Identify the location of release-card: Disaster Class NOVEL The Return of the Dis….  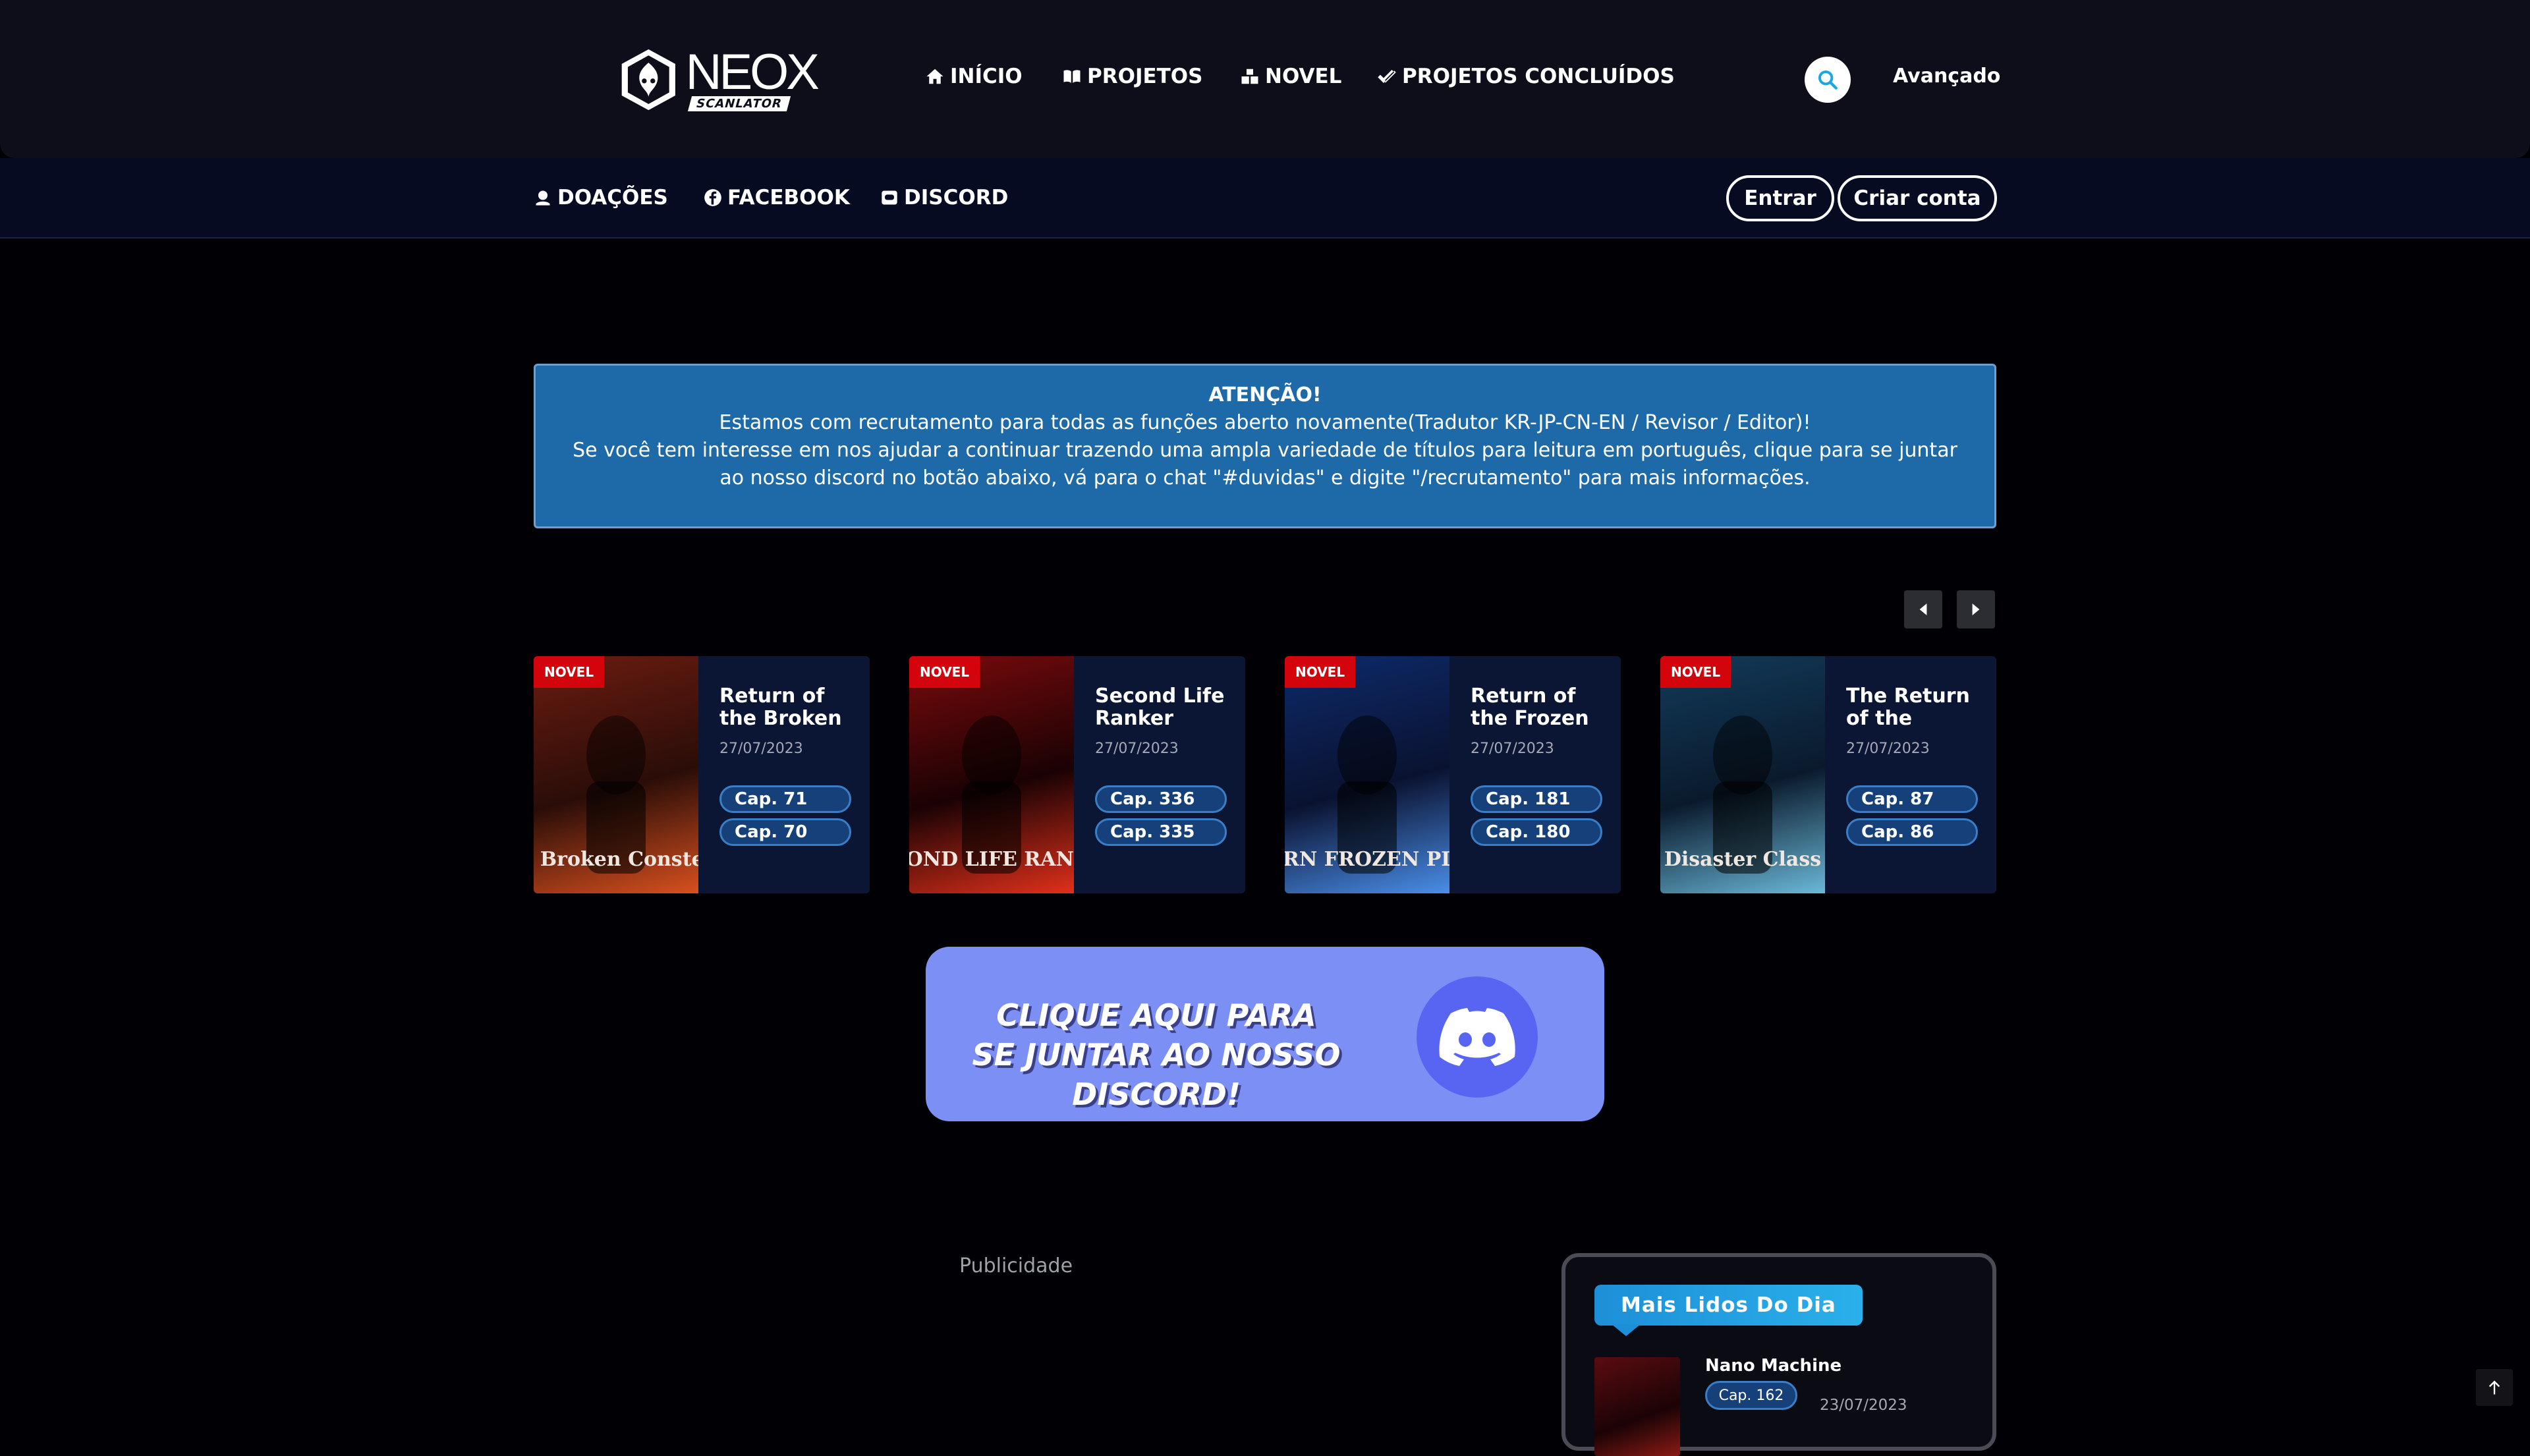
(1828, 774).